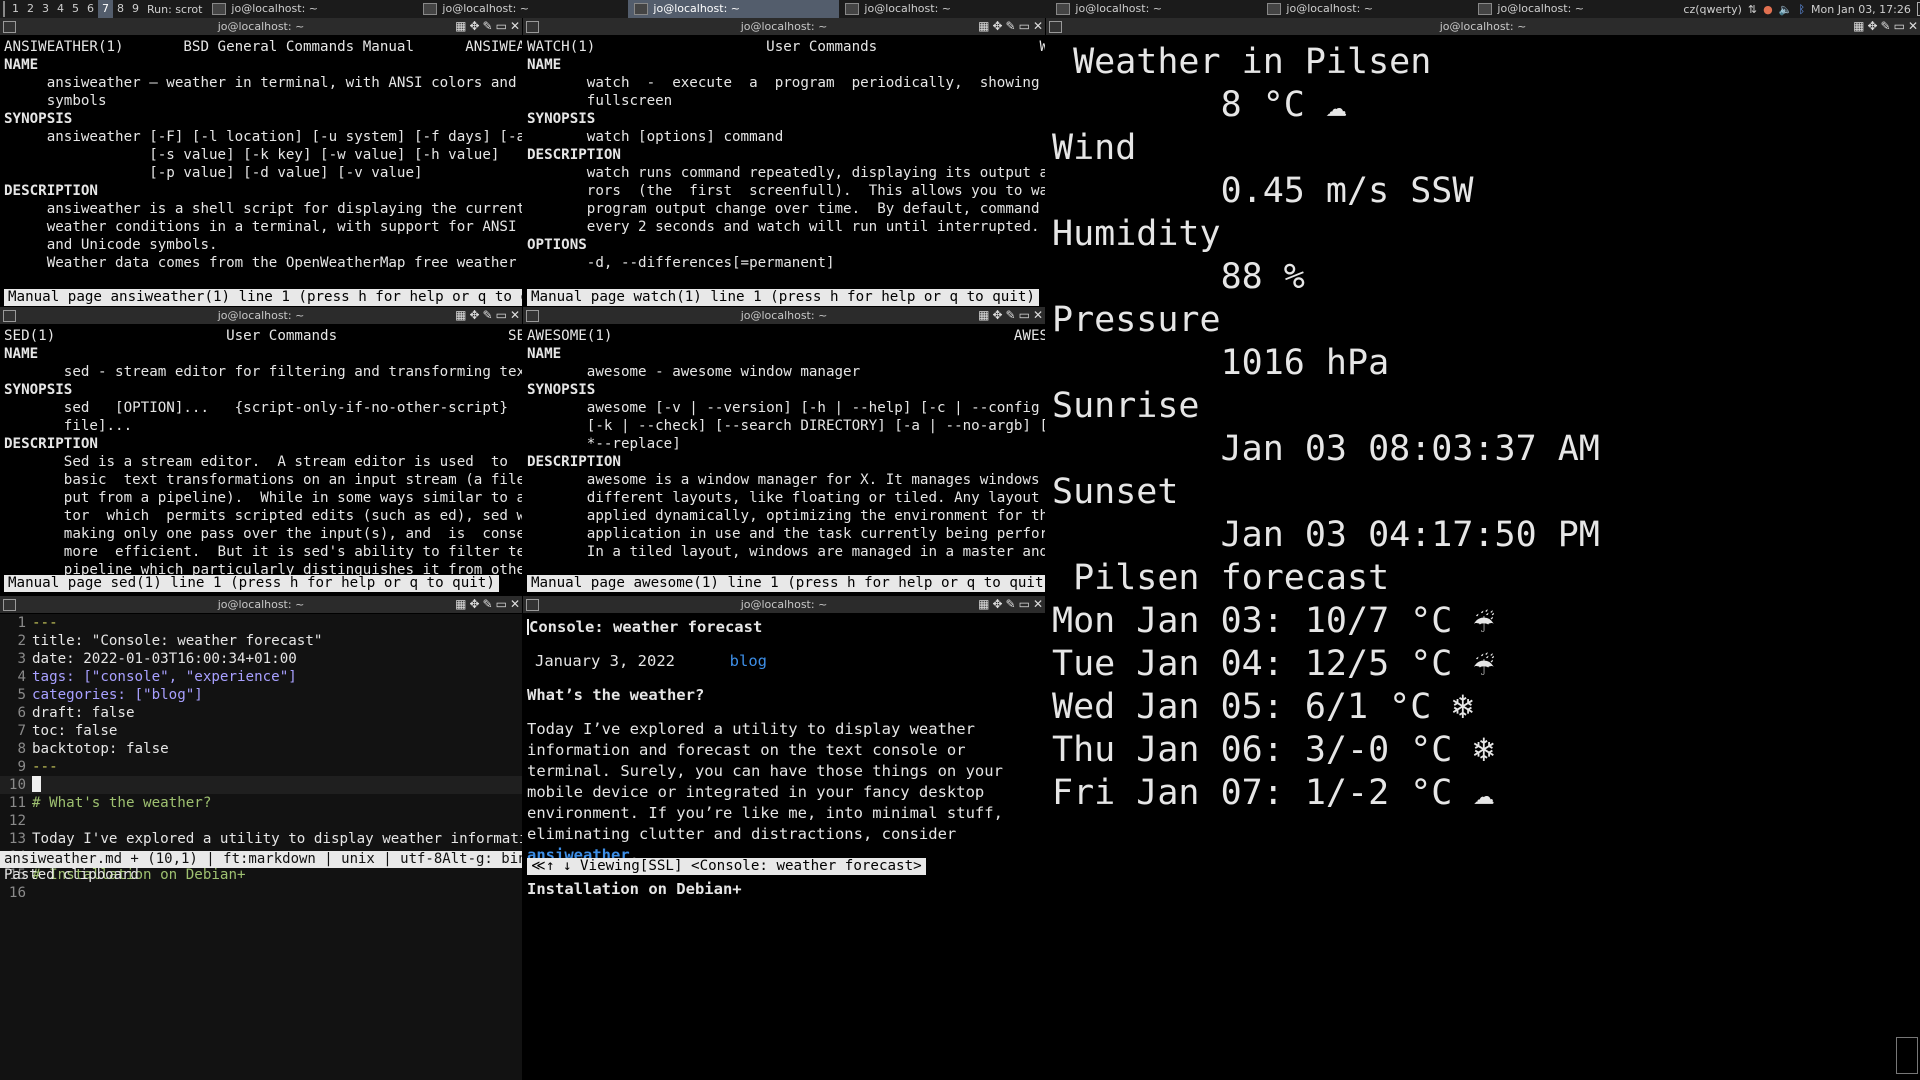 This screenshot has height=1080, width=1920. Describe the element at coordinates (1801, 9) in the screenshot. I see `bluetooth-icon: ᛒ` at that location.